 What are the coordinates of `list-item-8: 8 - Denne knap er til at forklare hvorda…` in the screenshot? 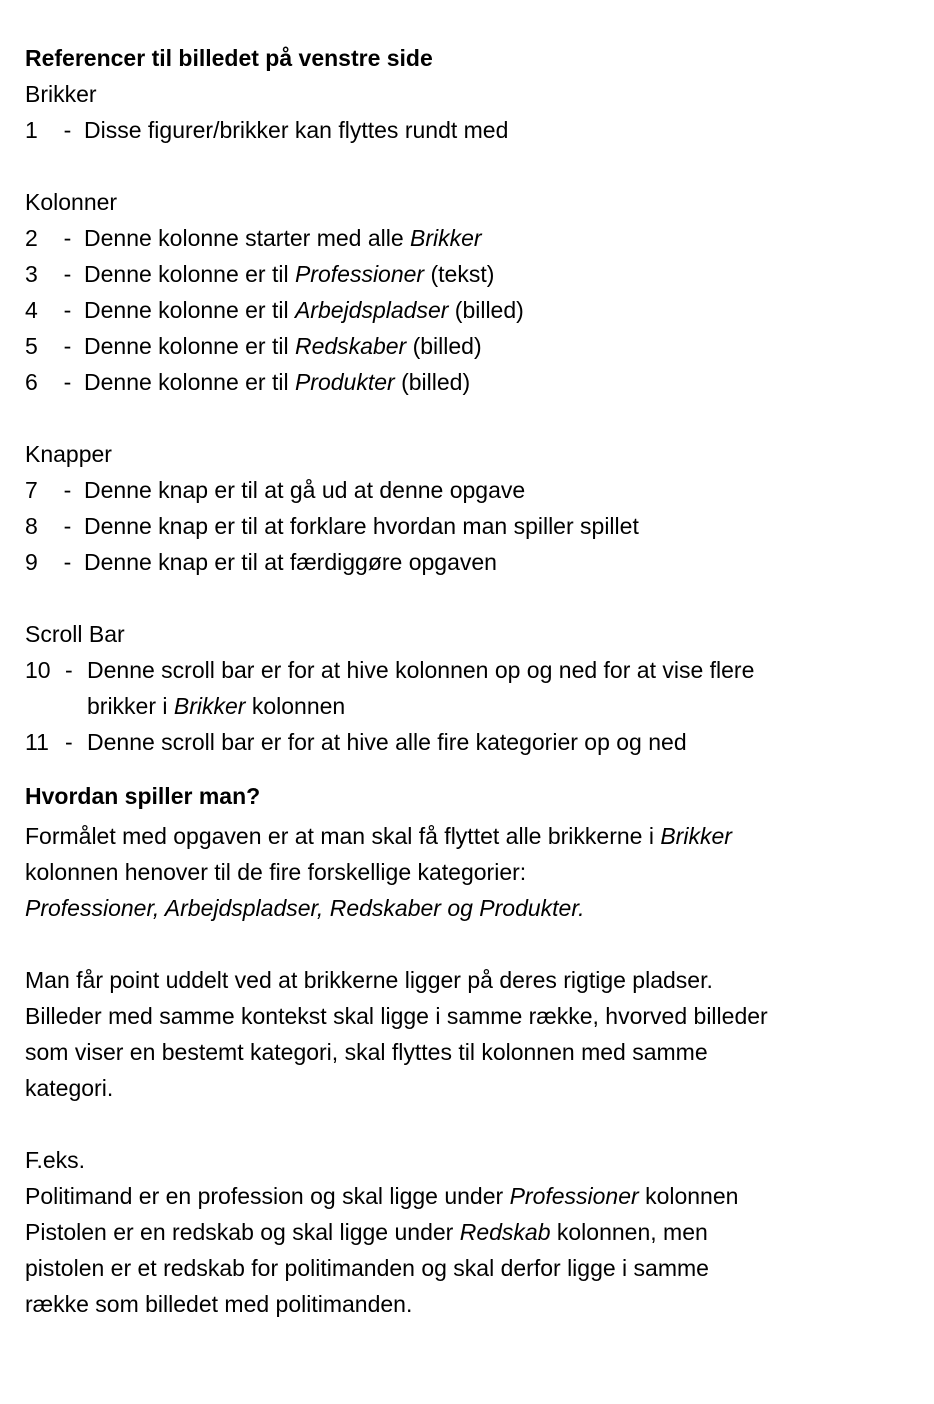 It's located at (465, 526).